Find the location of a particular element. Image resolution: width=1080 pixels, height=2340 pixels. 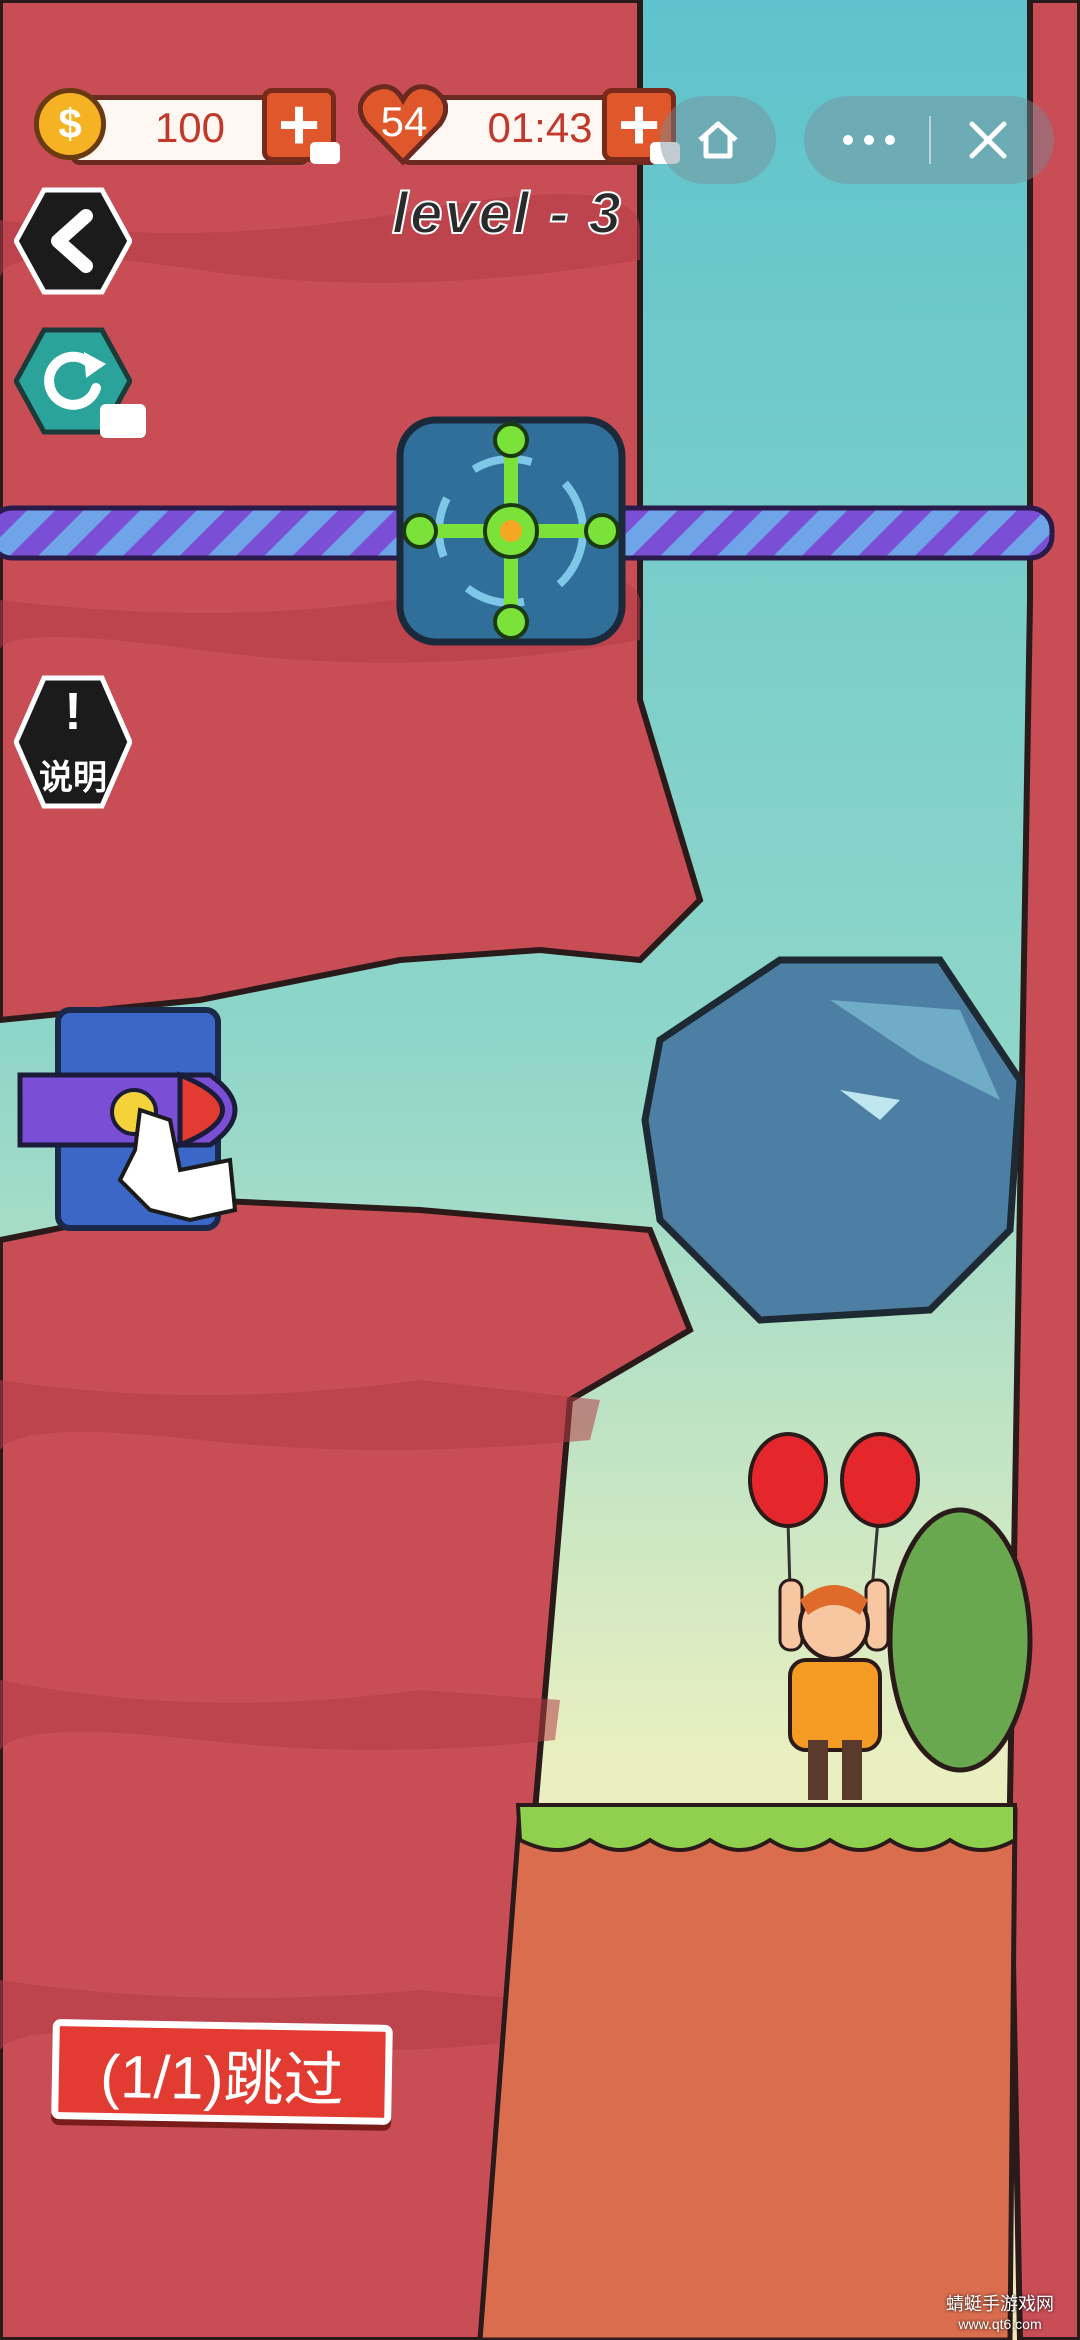

more-button is located at coordinates (869, 140).